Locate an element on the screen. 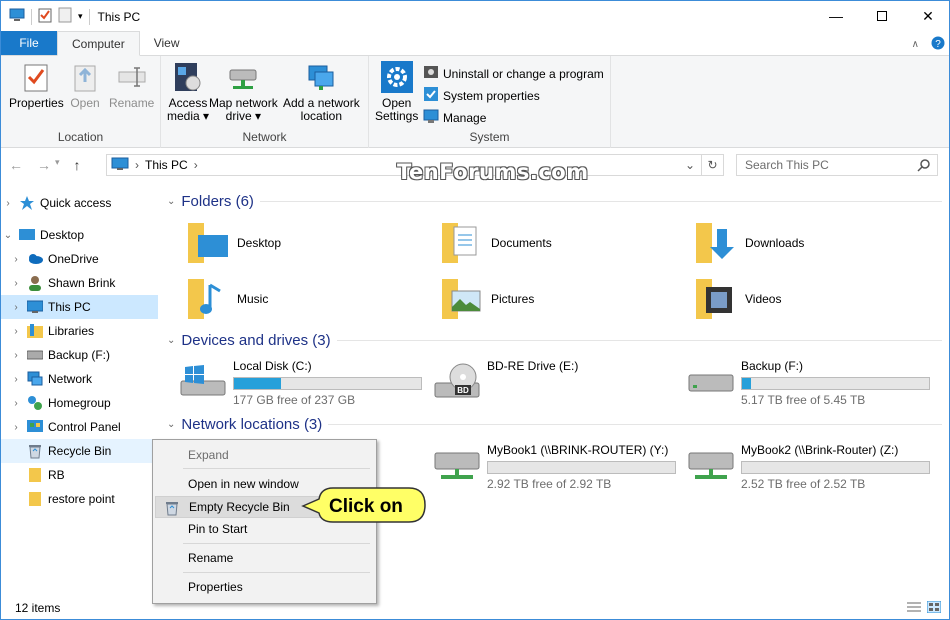  drive-tile-f: Backup (F:) 5.17 TB free of 5.45 TB is located at coordinates (808, 383).